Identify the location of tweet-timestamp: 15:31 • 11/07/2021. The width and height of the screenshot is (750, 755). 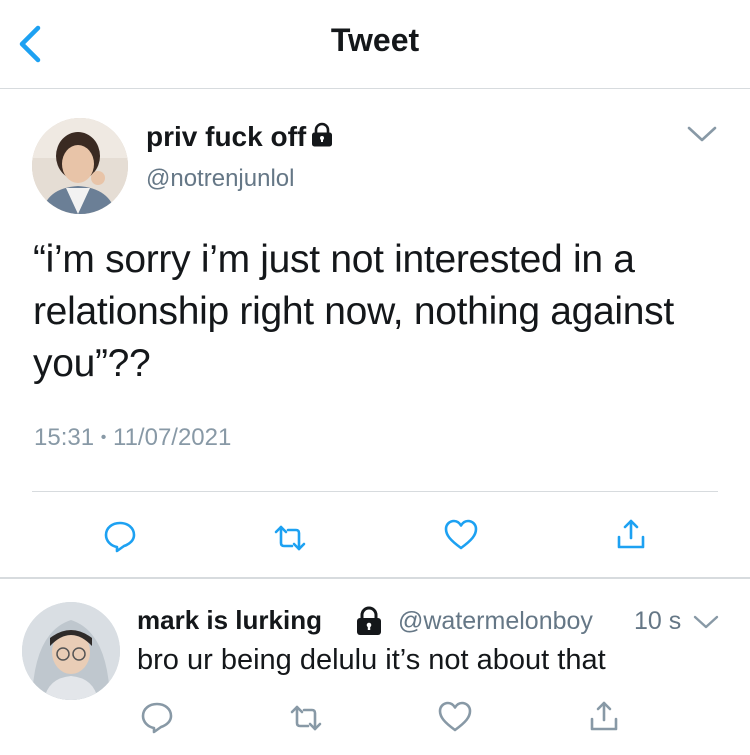
(132, 438).